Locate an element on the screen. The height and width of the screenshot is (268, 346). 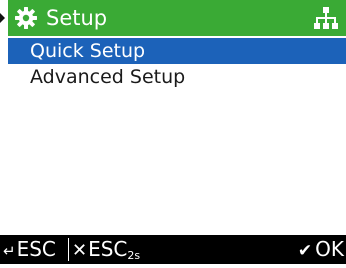
ok-softkey: ✔ OK is located at coordinates (321, 250).